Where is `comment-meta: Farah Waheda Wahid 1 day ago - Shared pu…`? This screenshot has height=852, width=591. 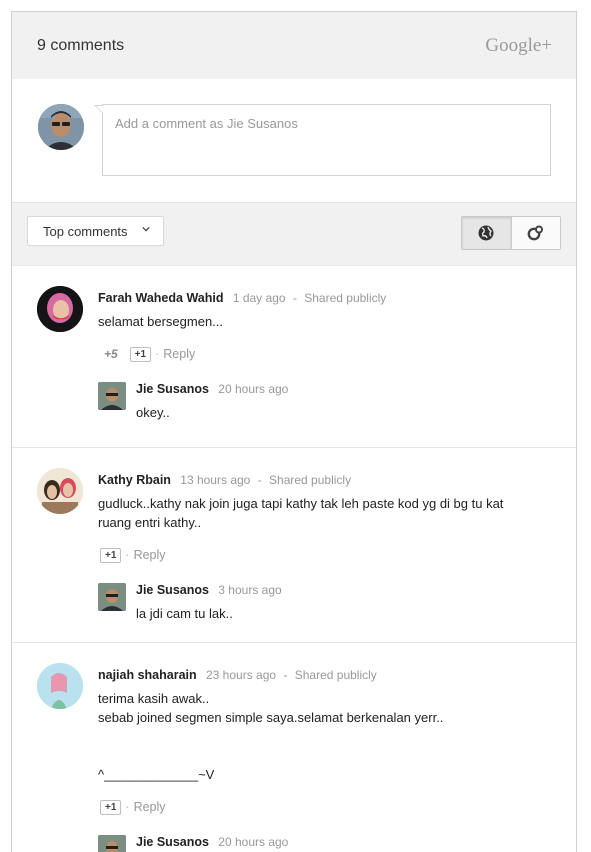
comment-meta: Farah Waheda Wahid 1 day ago - Shared pu… is located at coordinates (242, 298).